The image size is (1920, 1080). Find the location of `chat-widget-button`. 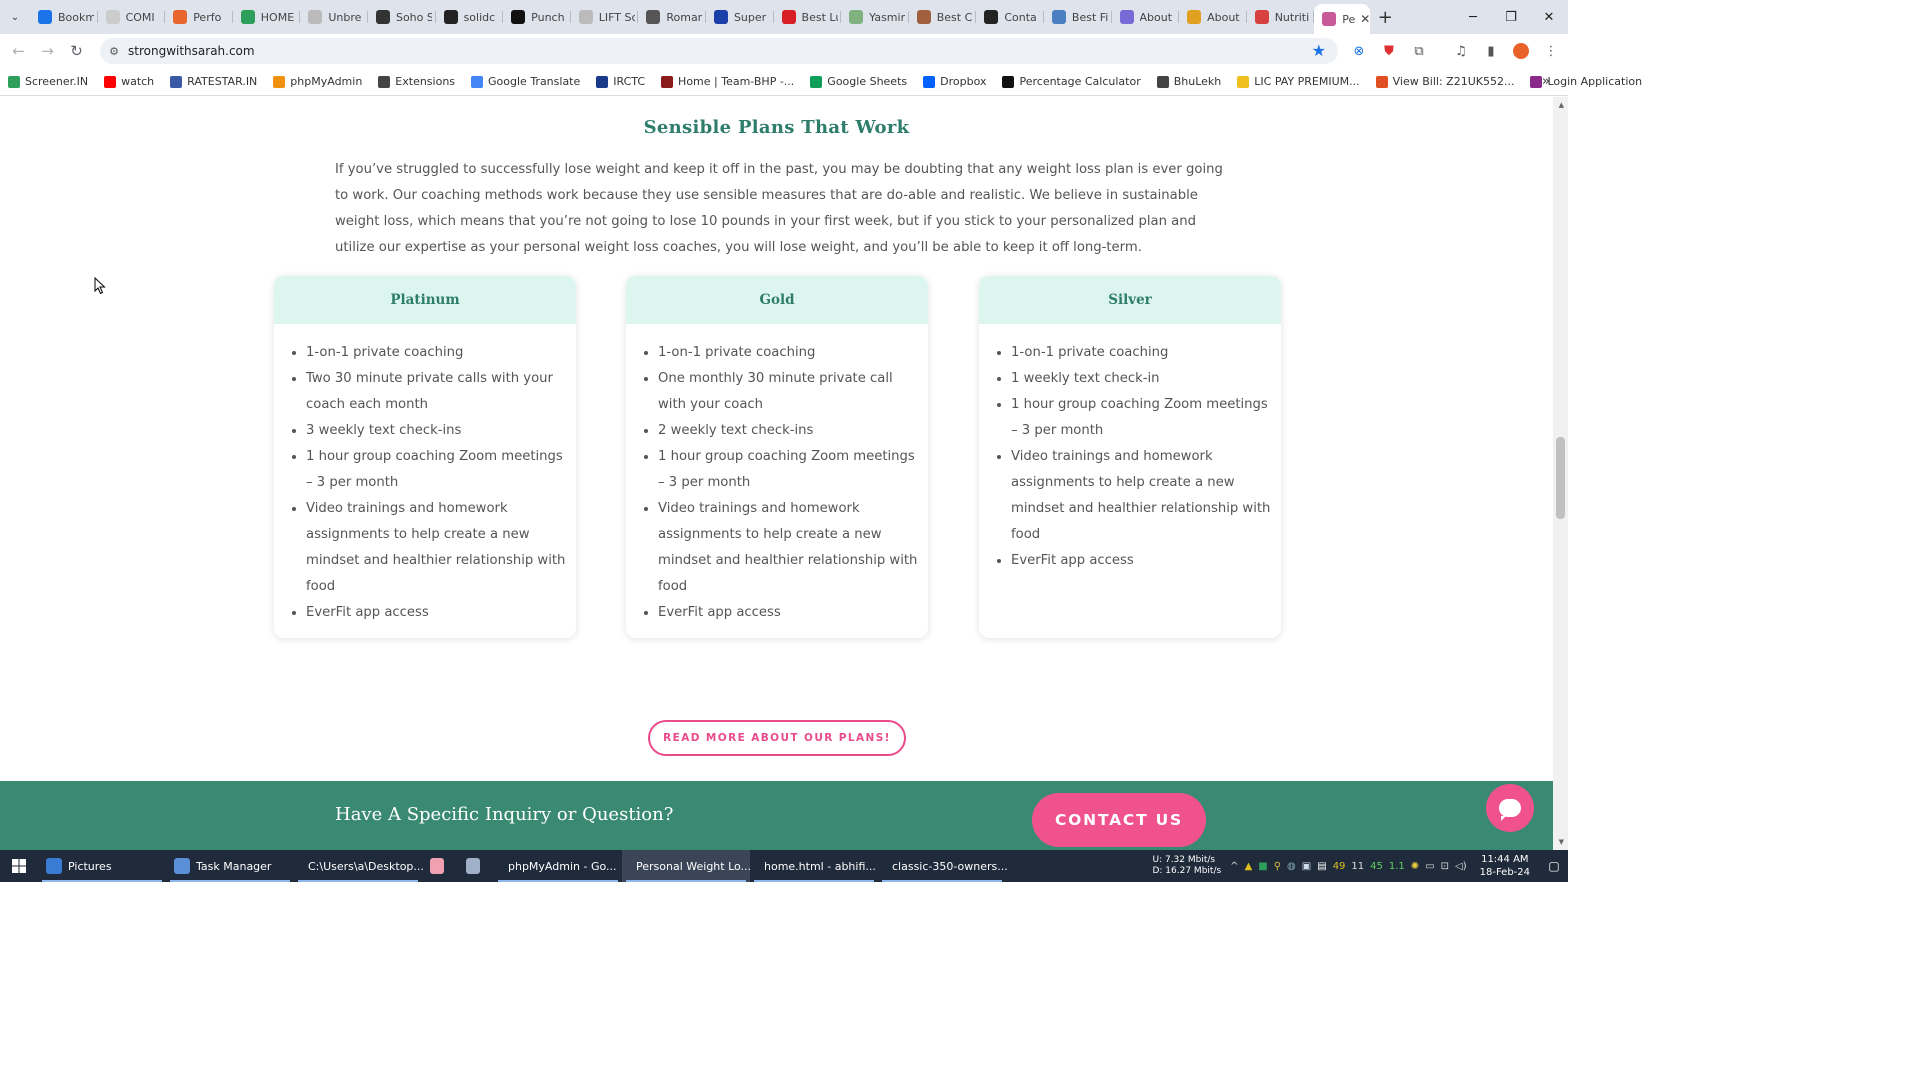

chat-widget-button is located at coordinates (1510, 808).